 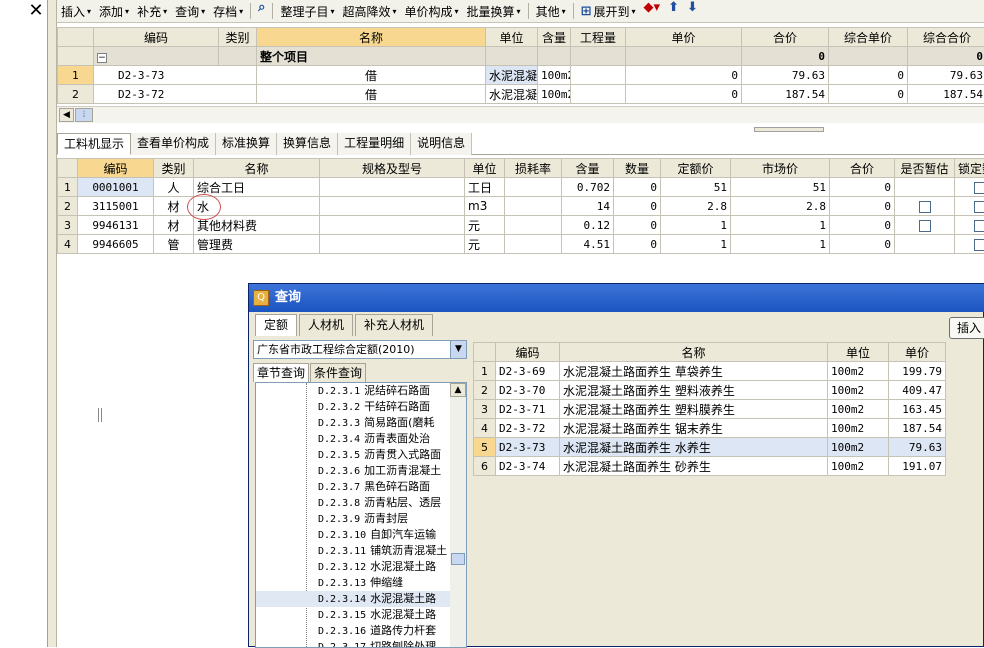 What do you see at coordinates (338, 372) in the screenshot?
I see `query-mode-tab: 条件查询` at bounding box center [338, 372].